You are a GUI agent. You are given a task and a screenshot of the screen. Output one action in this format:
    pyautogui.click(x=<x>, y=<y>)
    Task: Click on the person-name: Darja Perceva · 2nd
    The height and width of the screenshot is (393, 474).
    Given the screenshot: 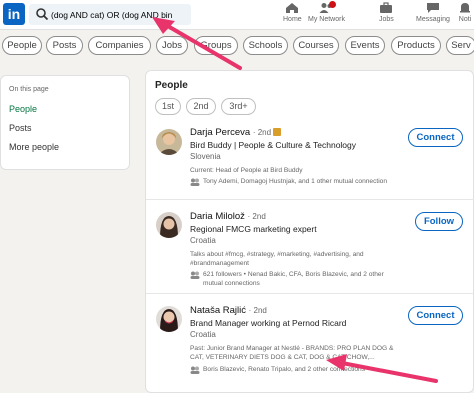 What is the action you would take?
    pyautogui.click(x=236, y=132)
    